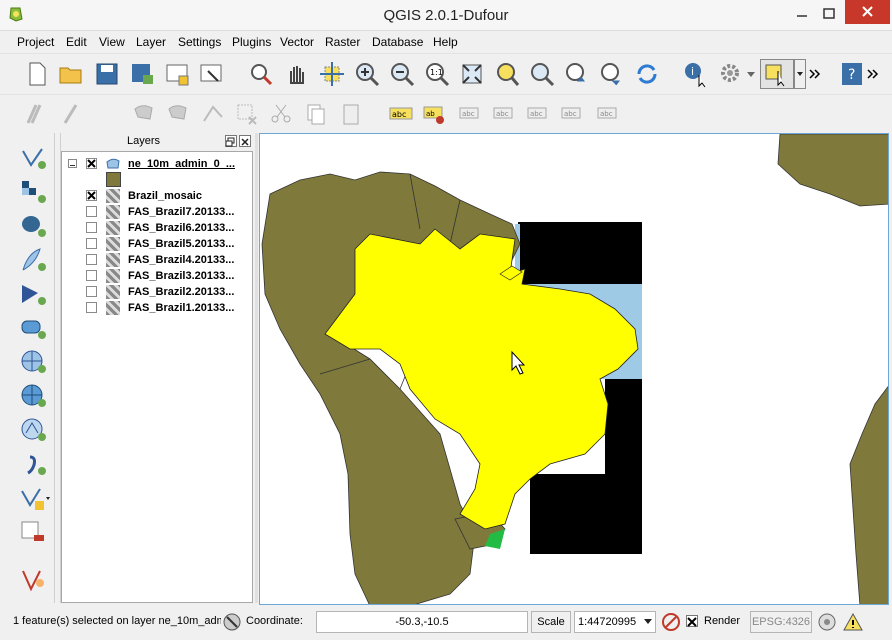 Image resolution: width=892 pixels, height=640 pixels. What do you see at coordinates (539, 114) in the screenshot?
I see `move-label-button: abc` at bounding box center [539, 114].